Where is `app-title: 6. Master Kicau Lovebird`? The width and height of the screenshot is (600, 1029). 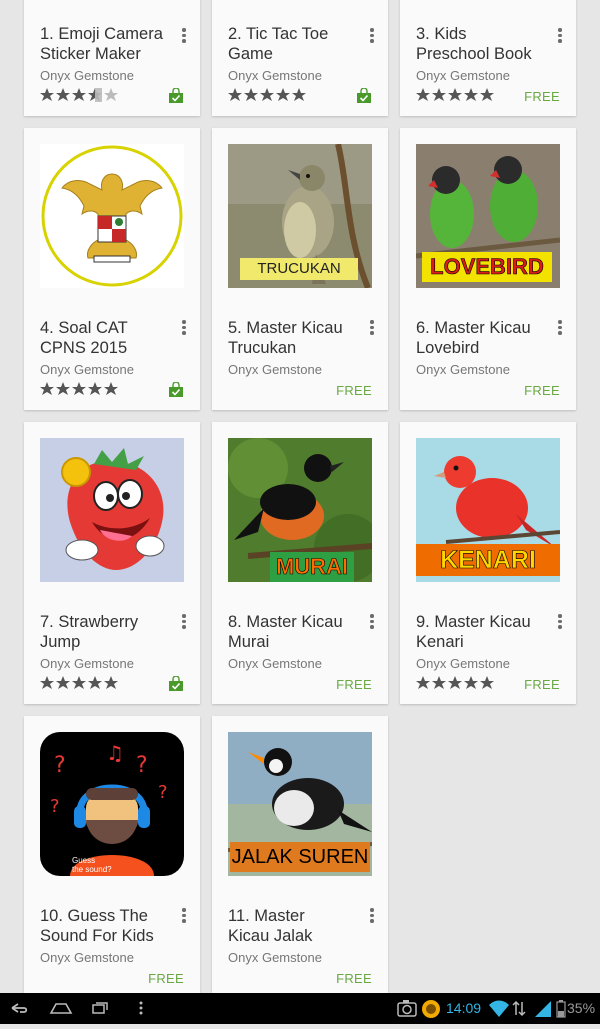 app-title: 6. Master Kicau Lovebird is located at coordinates (473, 338).